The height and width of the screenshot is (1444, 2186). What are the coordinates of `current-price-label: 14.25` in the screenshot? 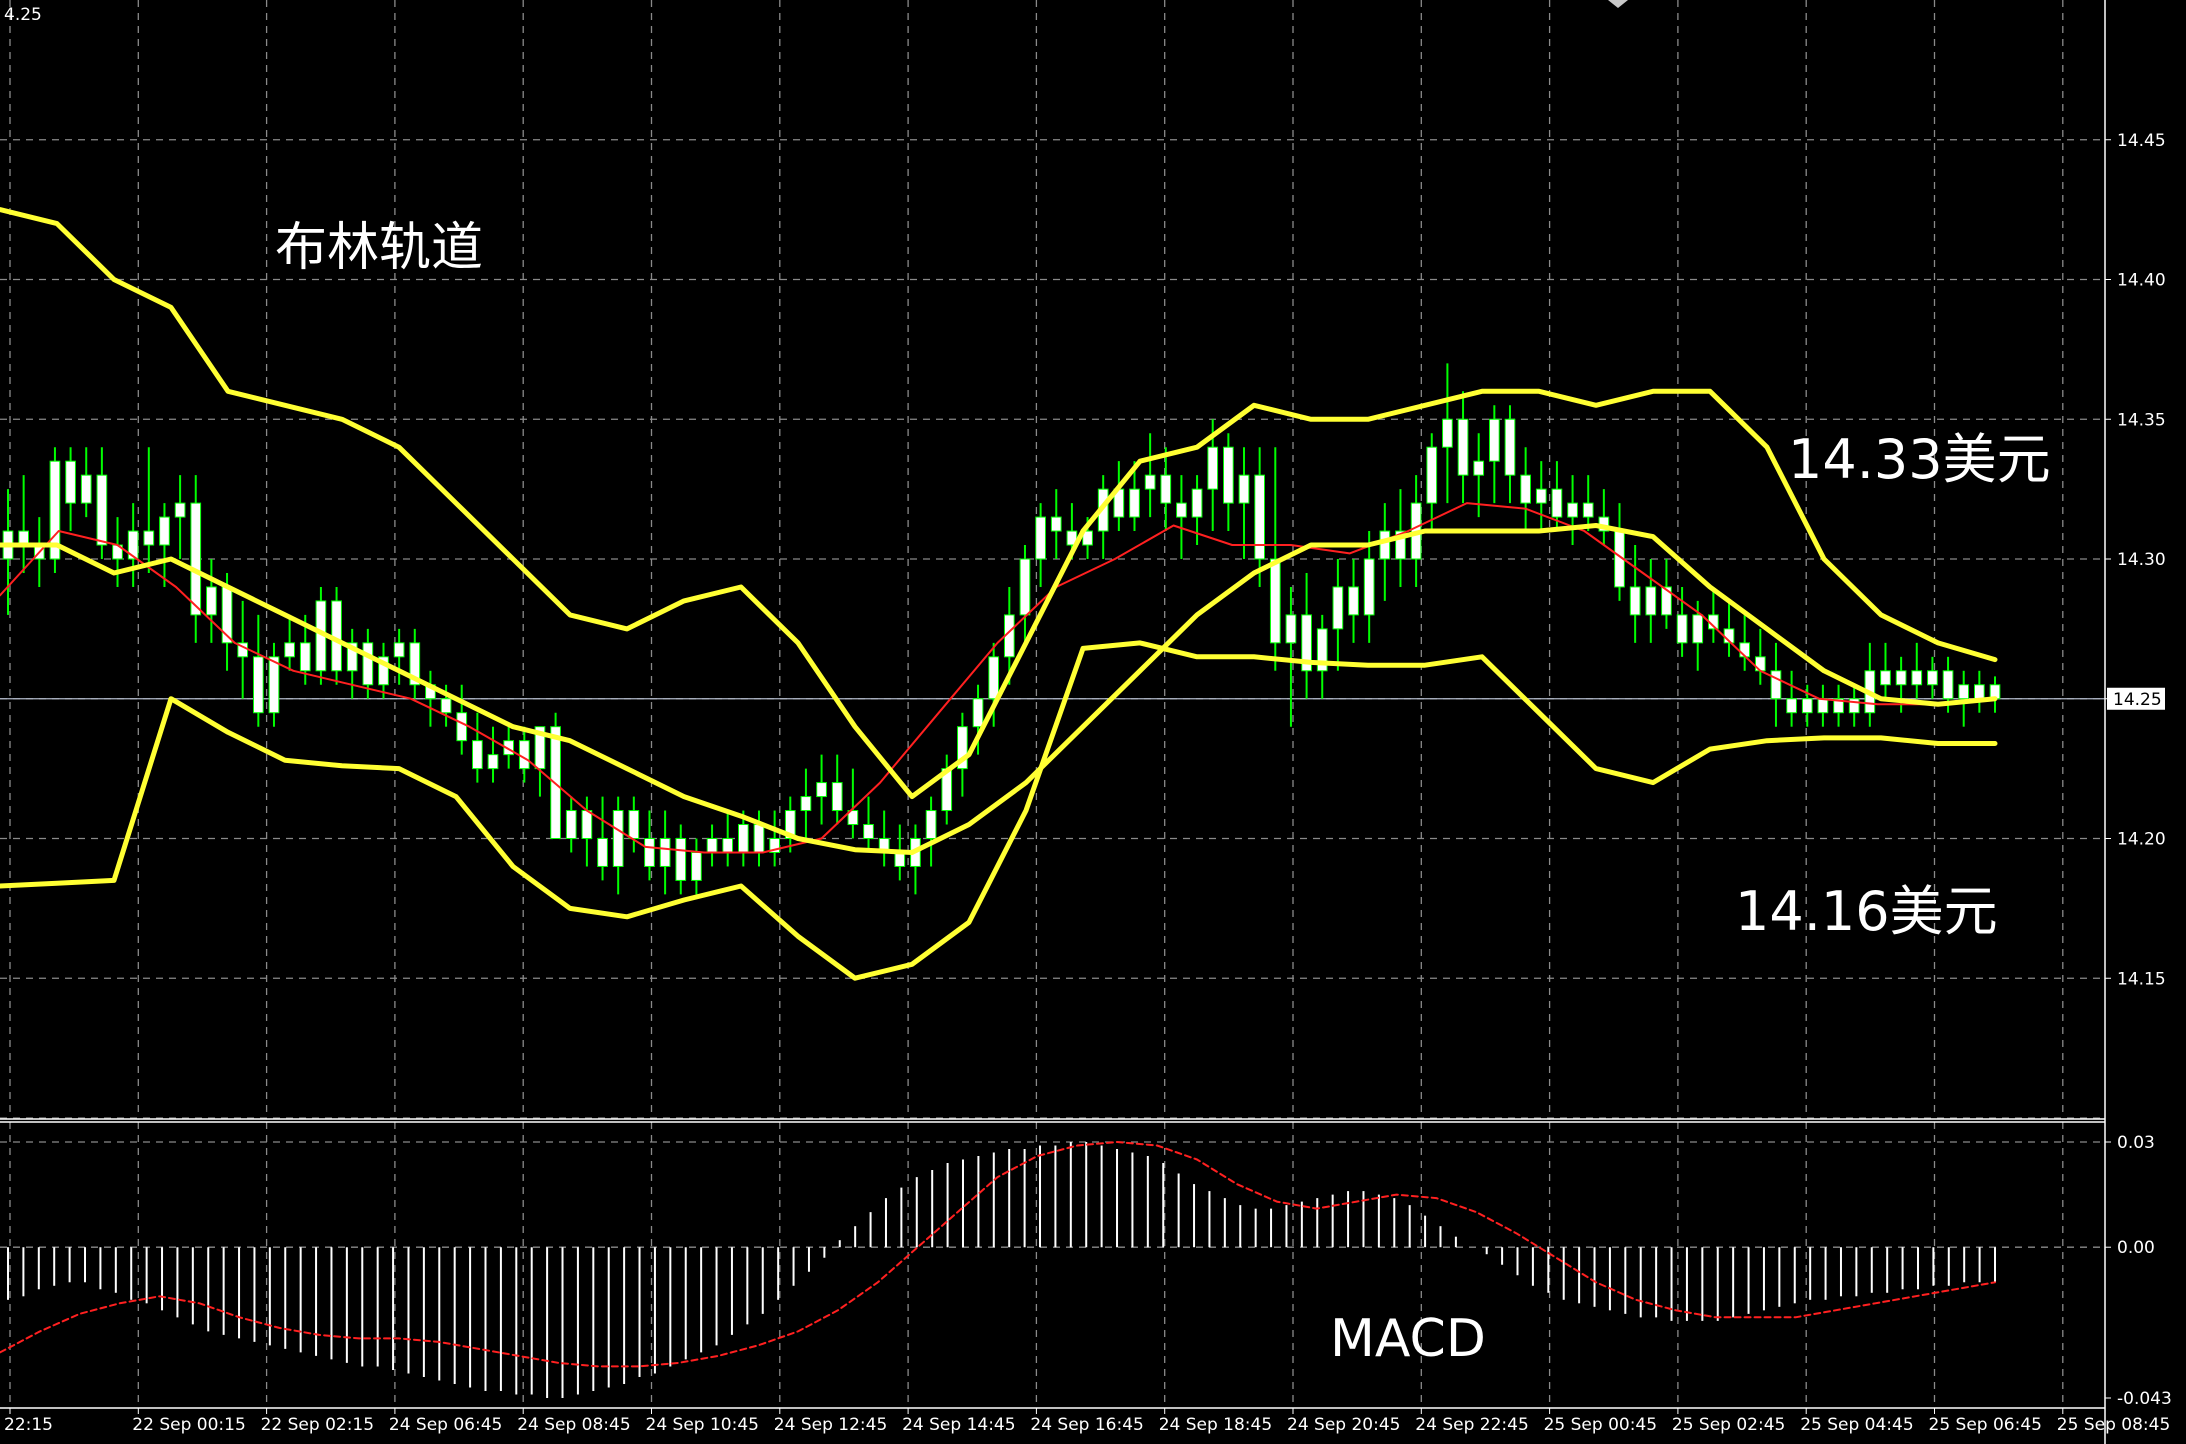 It's located at (2137, 700).